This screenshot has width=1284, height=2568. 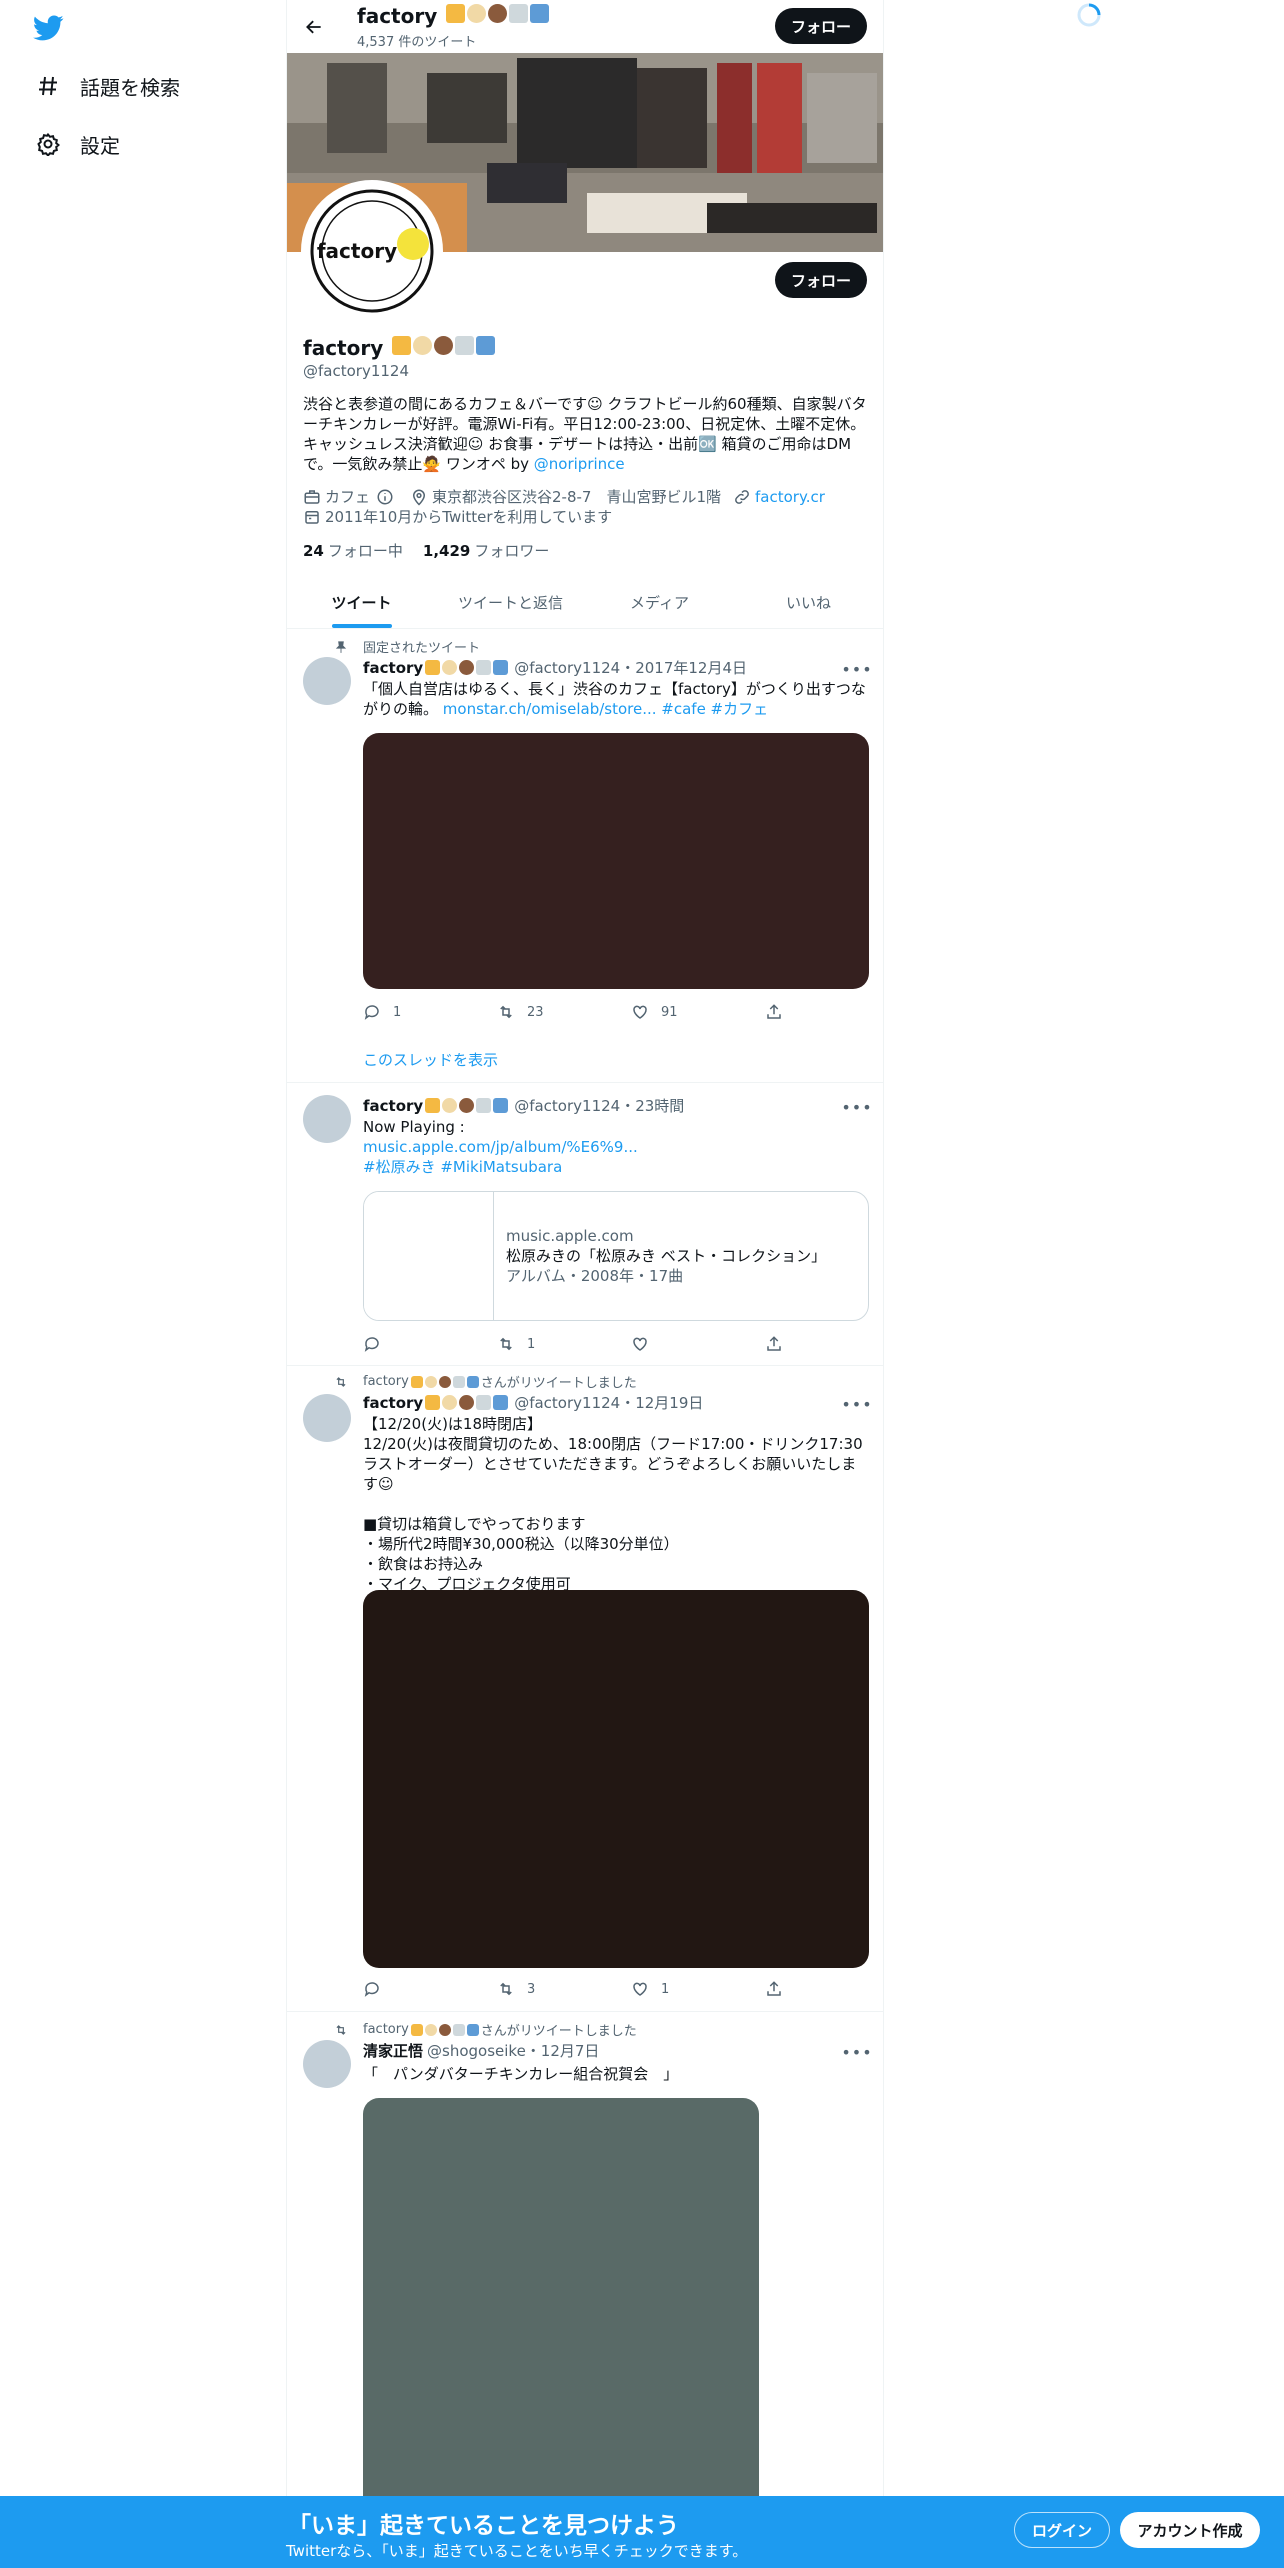 I want to click on like-count: 1, so click(x=665, y=1989).